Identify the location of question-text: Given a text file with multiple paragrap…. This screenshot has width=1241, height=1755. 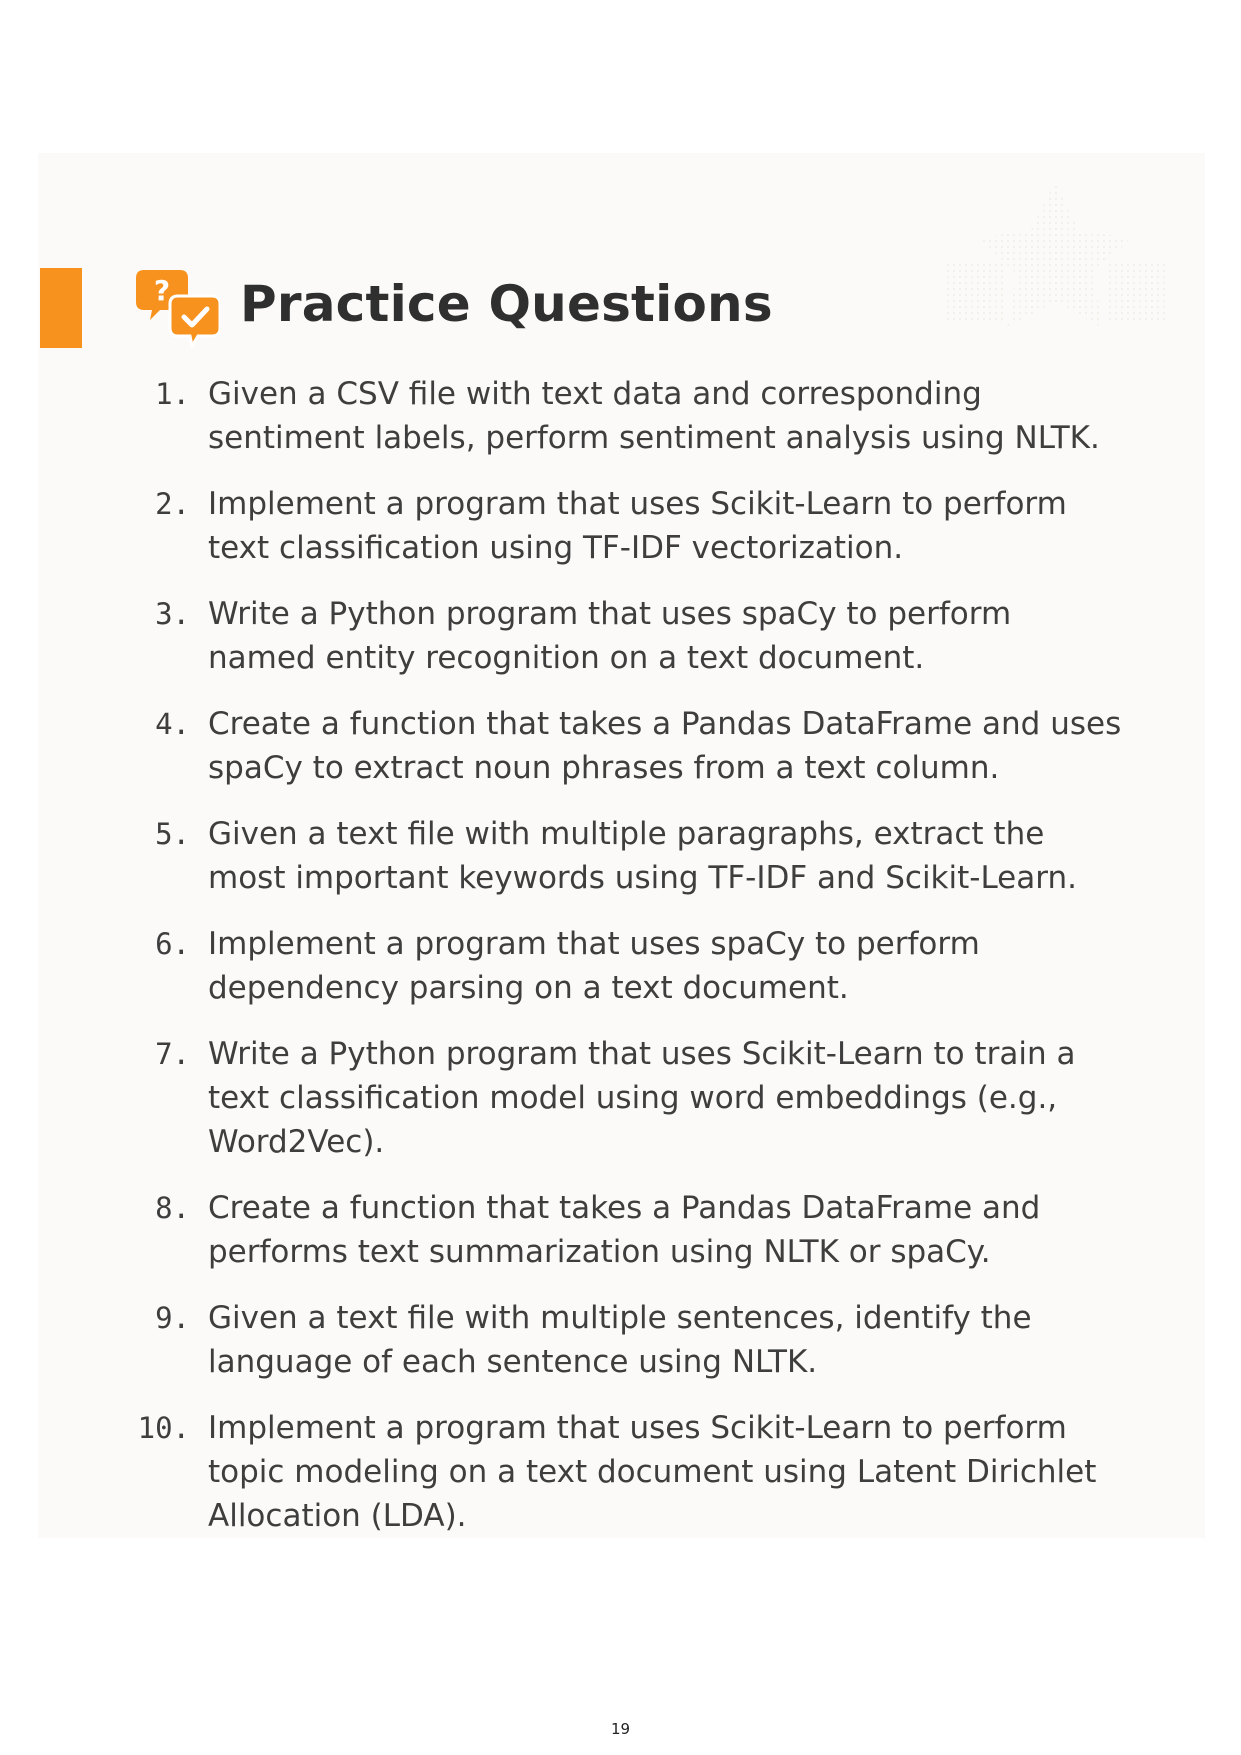
(642, 856).